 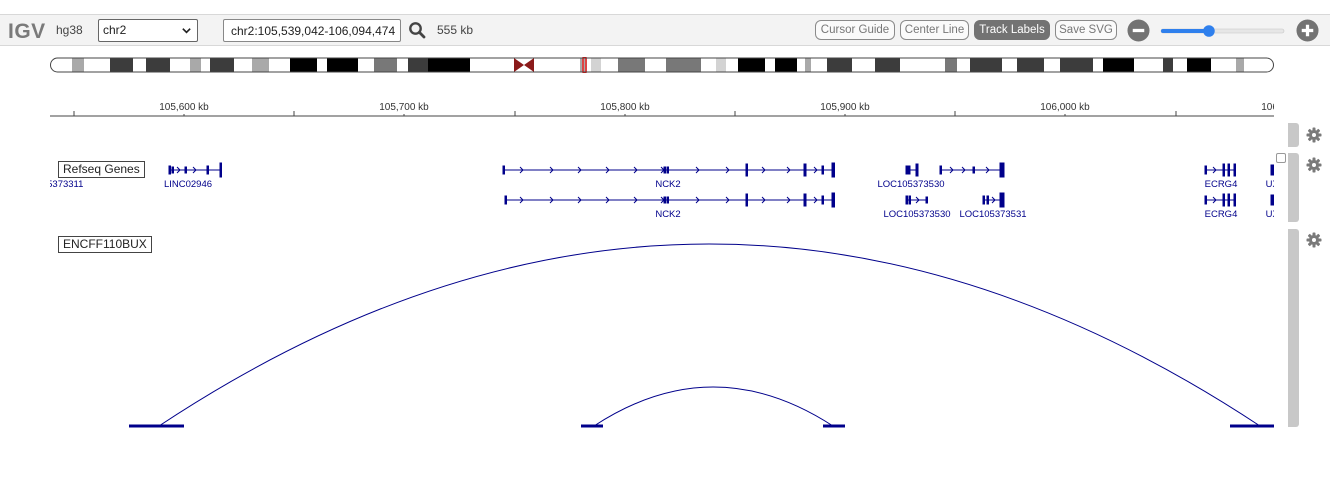 I want to click on track-labels-button: Track Labels, so click(x=1012, y=30).